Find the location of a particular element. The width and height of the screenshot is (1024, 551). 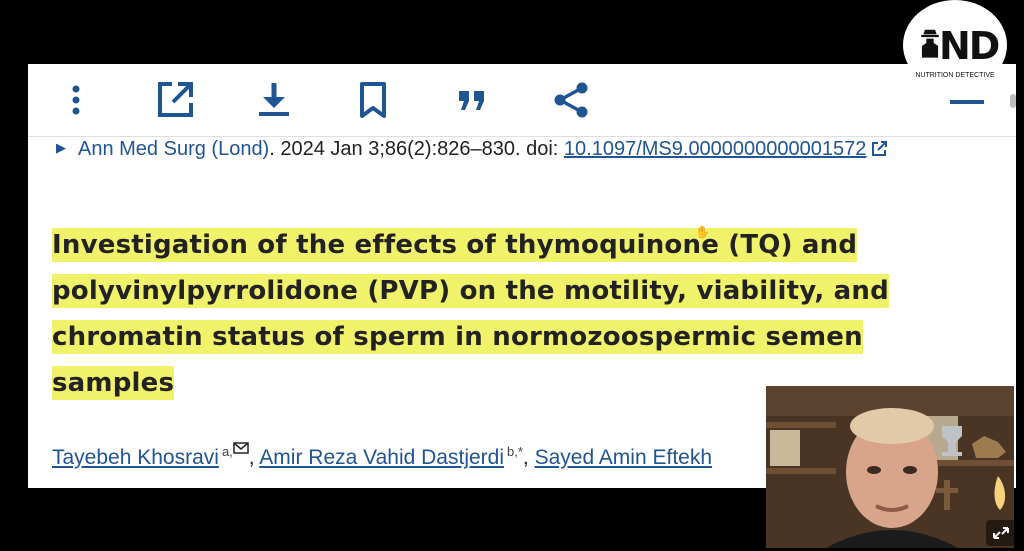

more-vertical-icon is located at coordinates (76, 100).